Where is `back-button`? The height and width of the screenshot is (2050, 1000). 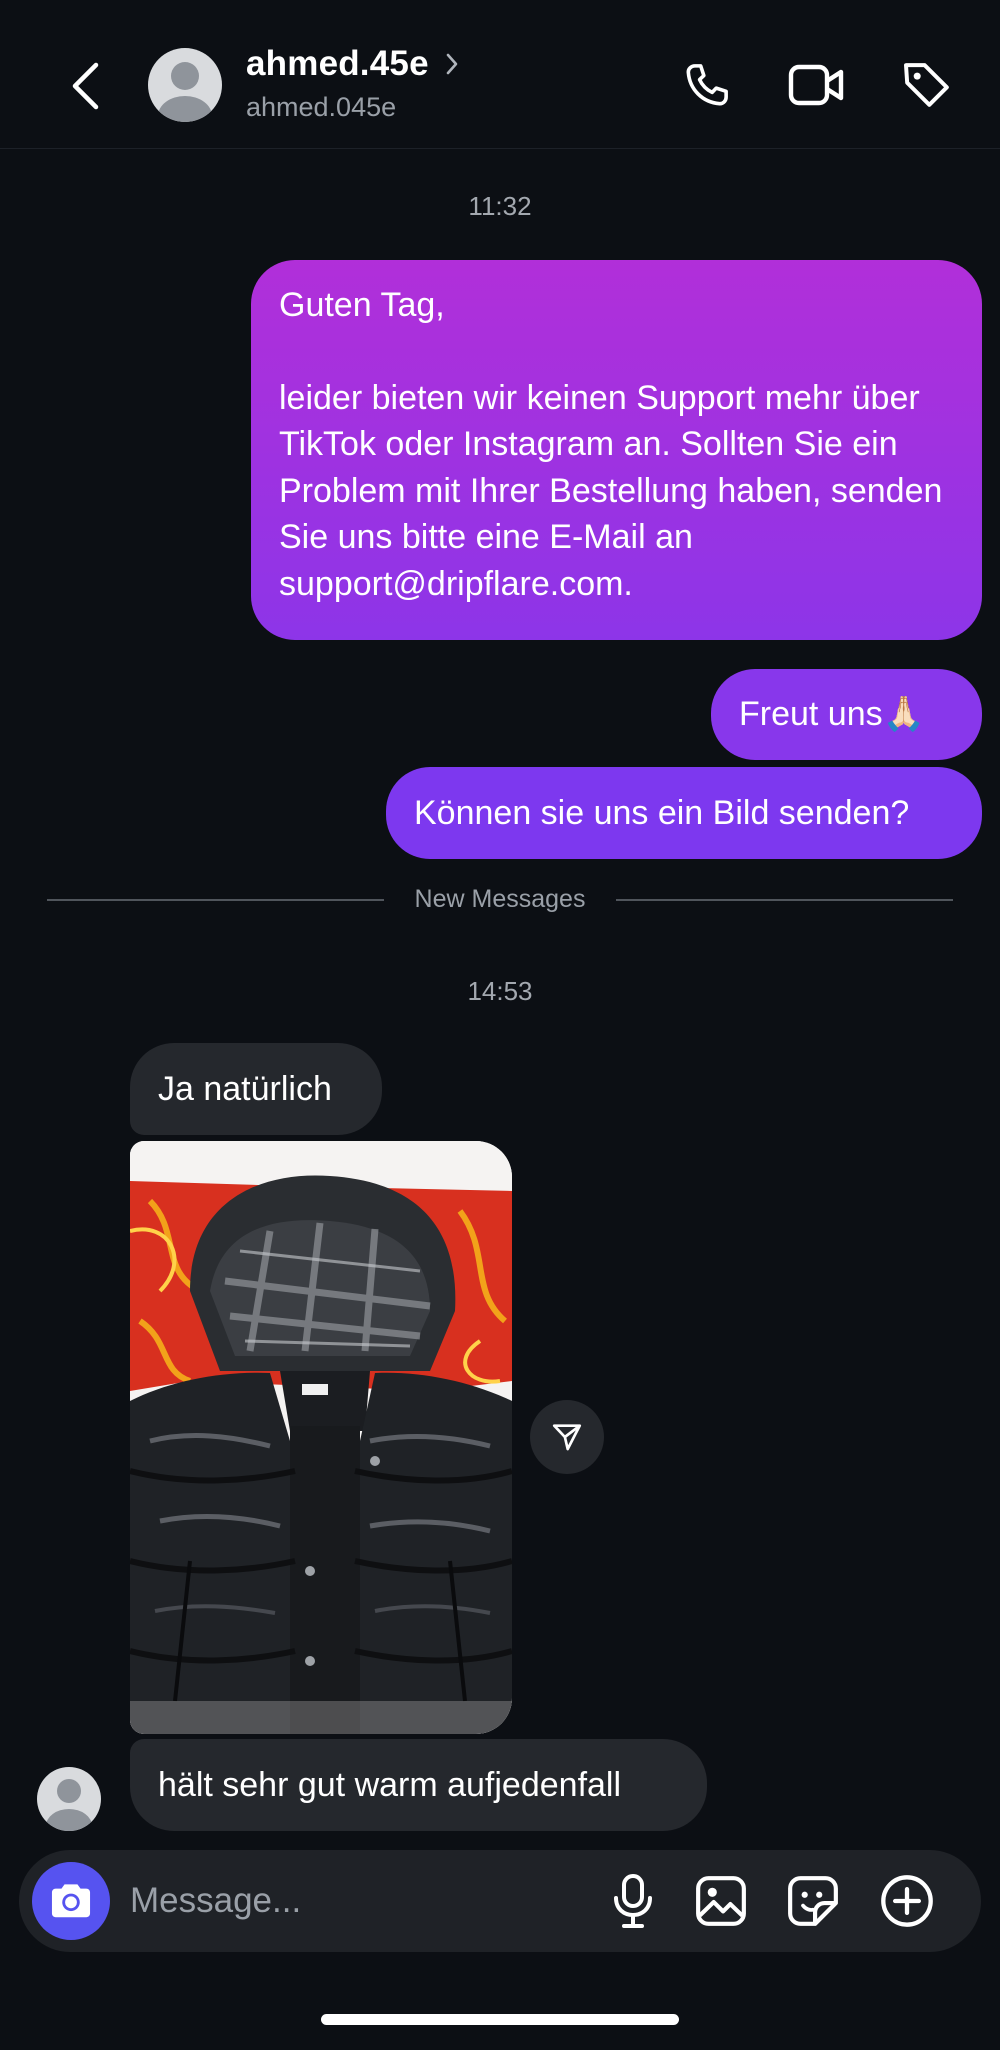 back-button is located at coordinates (85, 86).